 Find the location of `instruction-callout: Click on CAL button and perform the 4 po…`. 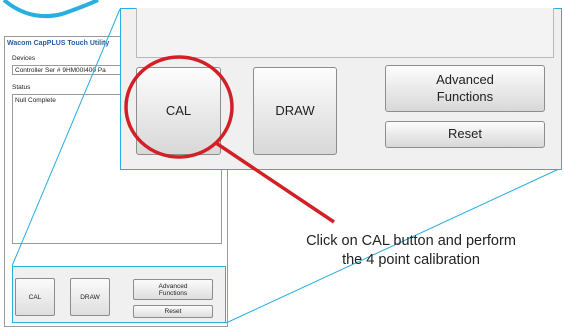

instruction-callout: Click on CAL button and perform the 4 po… is located at coordinates (411, 250).